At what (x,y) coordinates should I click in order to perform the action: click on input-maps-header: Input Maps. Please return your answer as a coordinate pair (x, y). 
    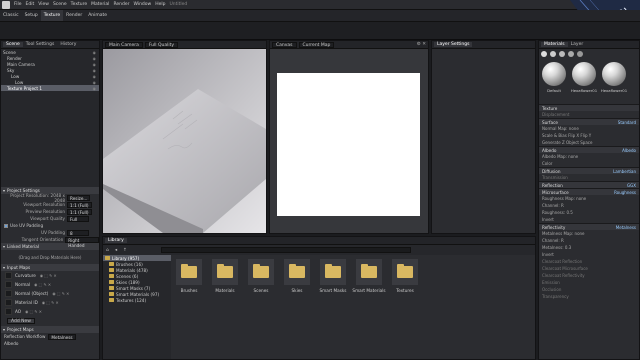
    Looking at the image, I should click on (50, 267).